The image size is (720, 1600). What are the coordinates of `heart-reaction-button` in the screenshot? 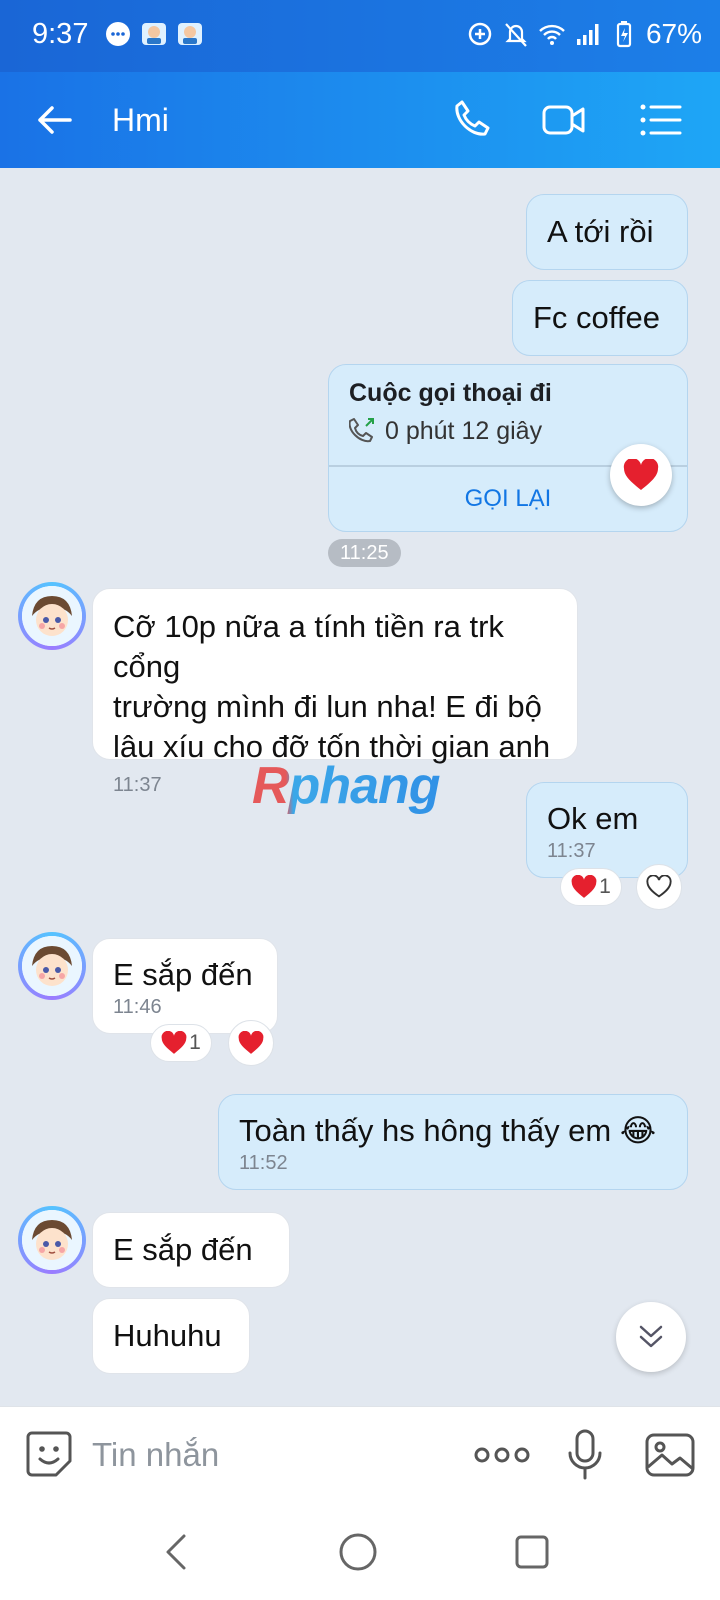 It's located at (641, 475).